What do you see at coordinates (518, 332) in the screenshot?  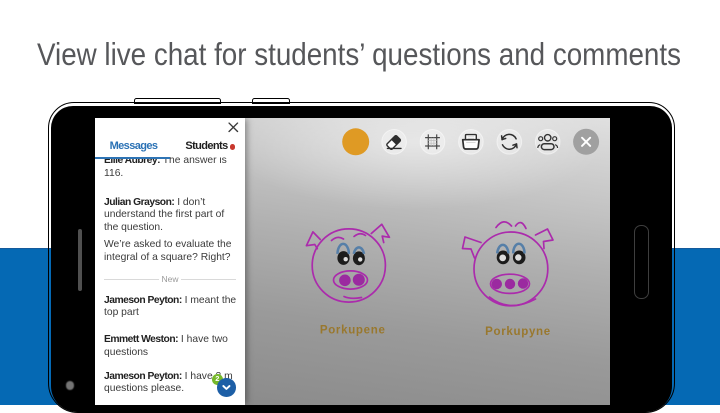 I see `svg-text: Porkupyne` at bounding box center [518, 332].